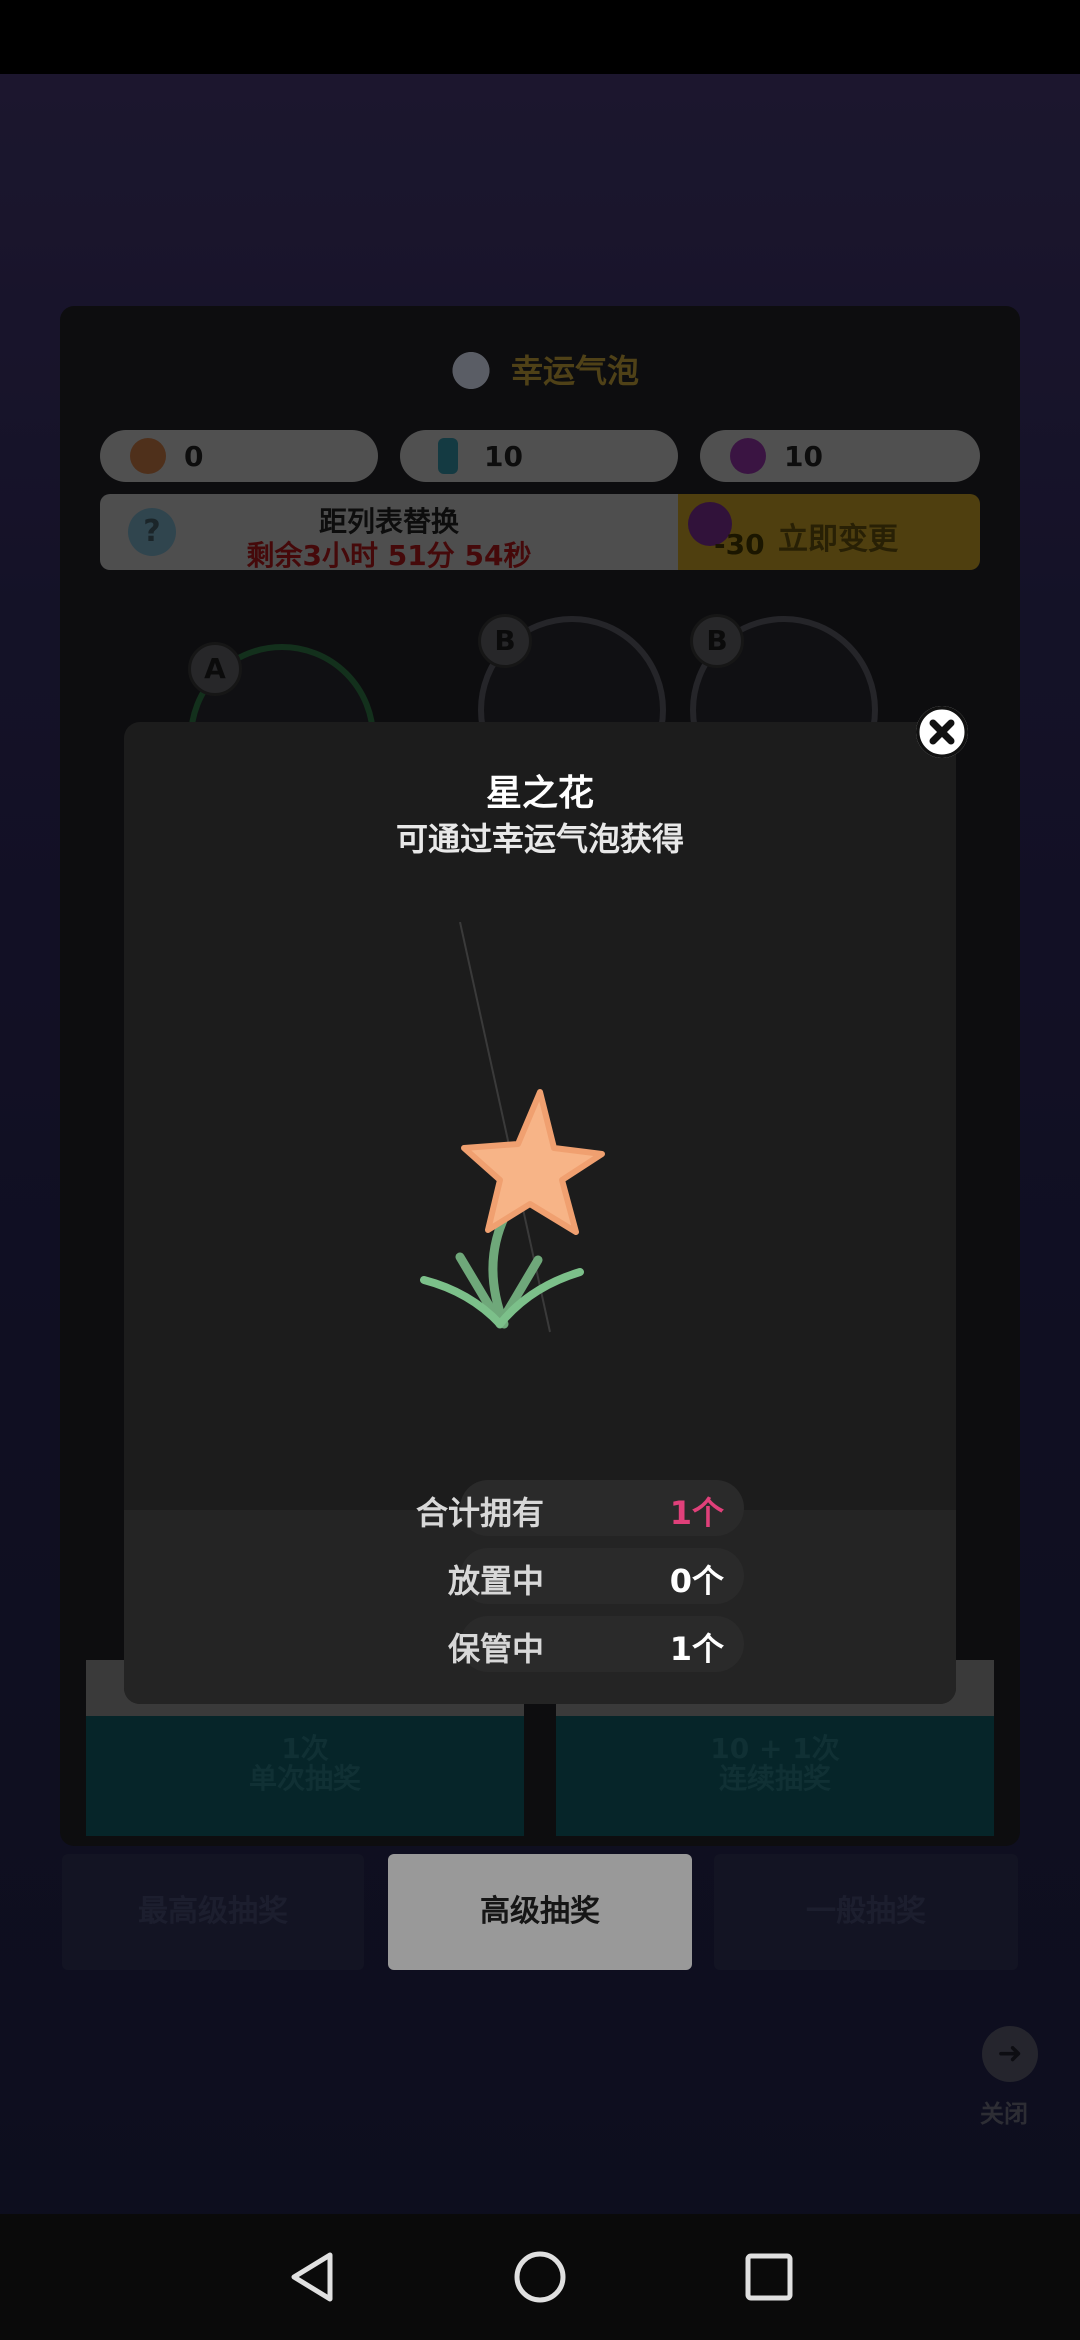 The width and height of the screenshot is (1080, 2340). I want to click on close-icon, so click(942, 732).